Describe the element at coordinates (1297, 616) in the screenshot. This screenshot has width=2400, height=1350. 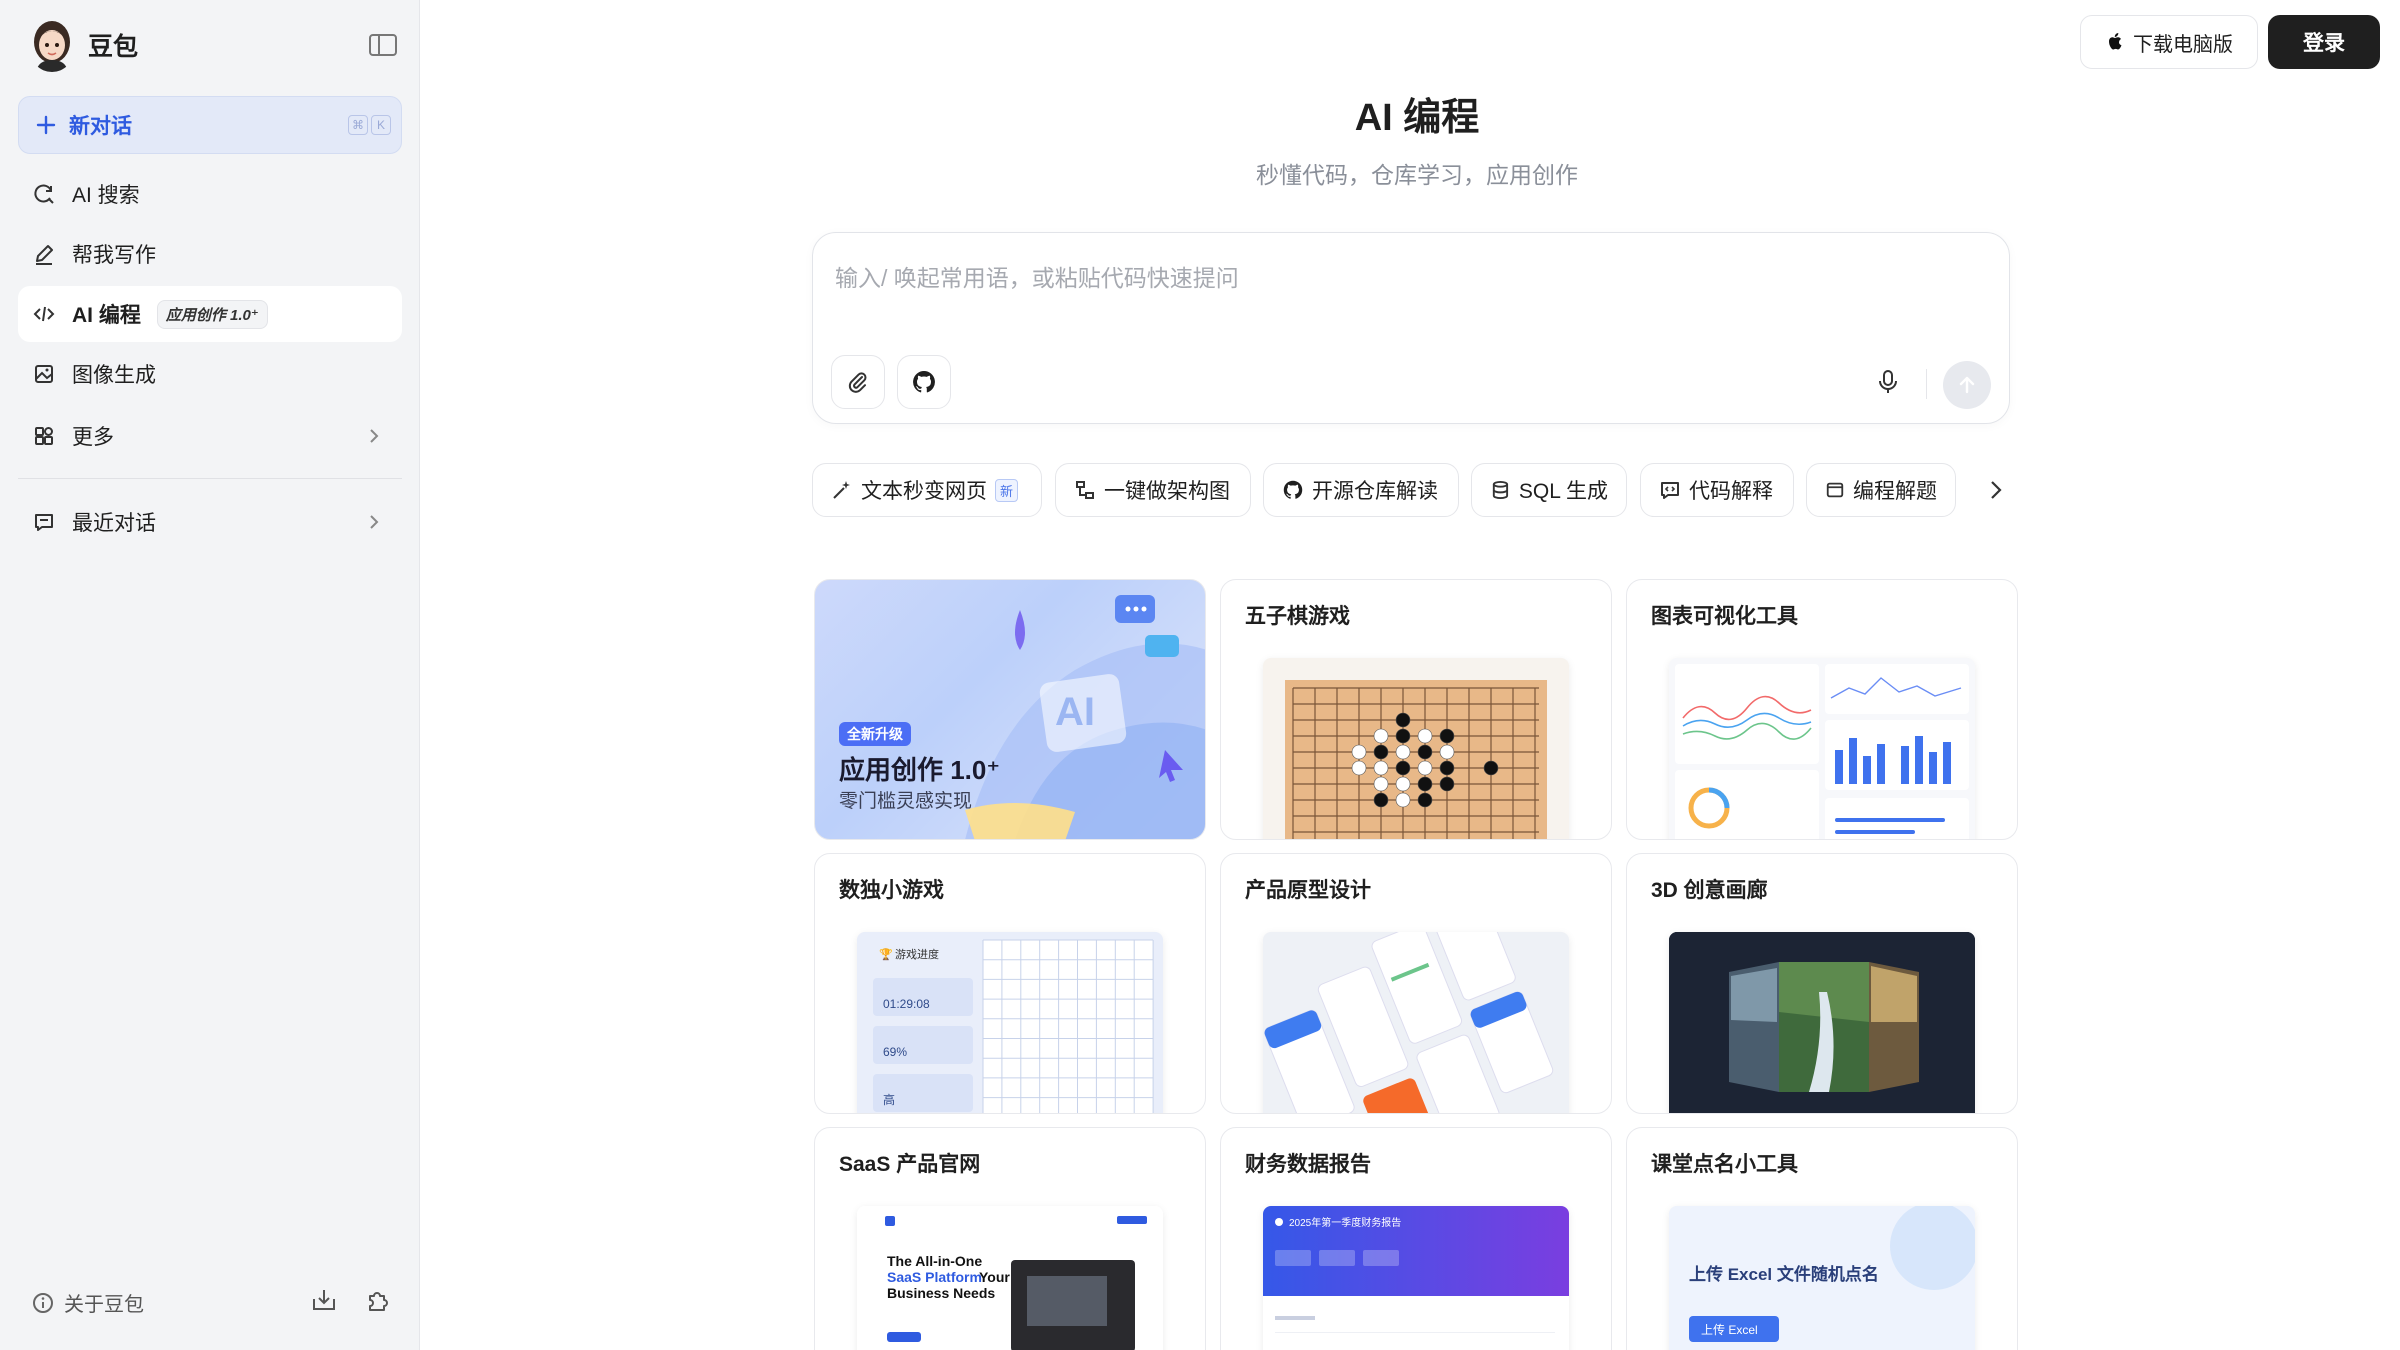
I see `card-title: 五子棋游戏` at that location.